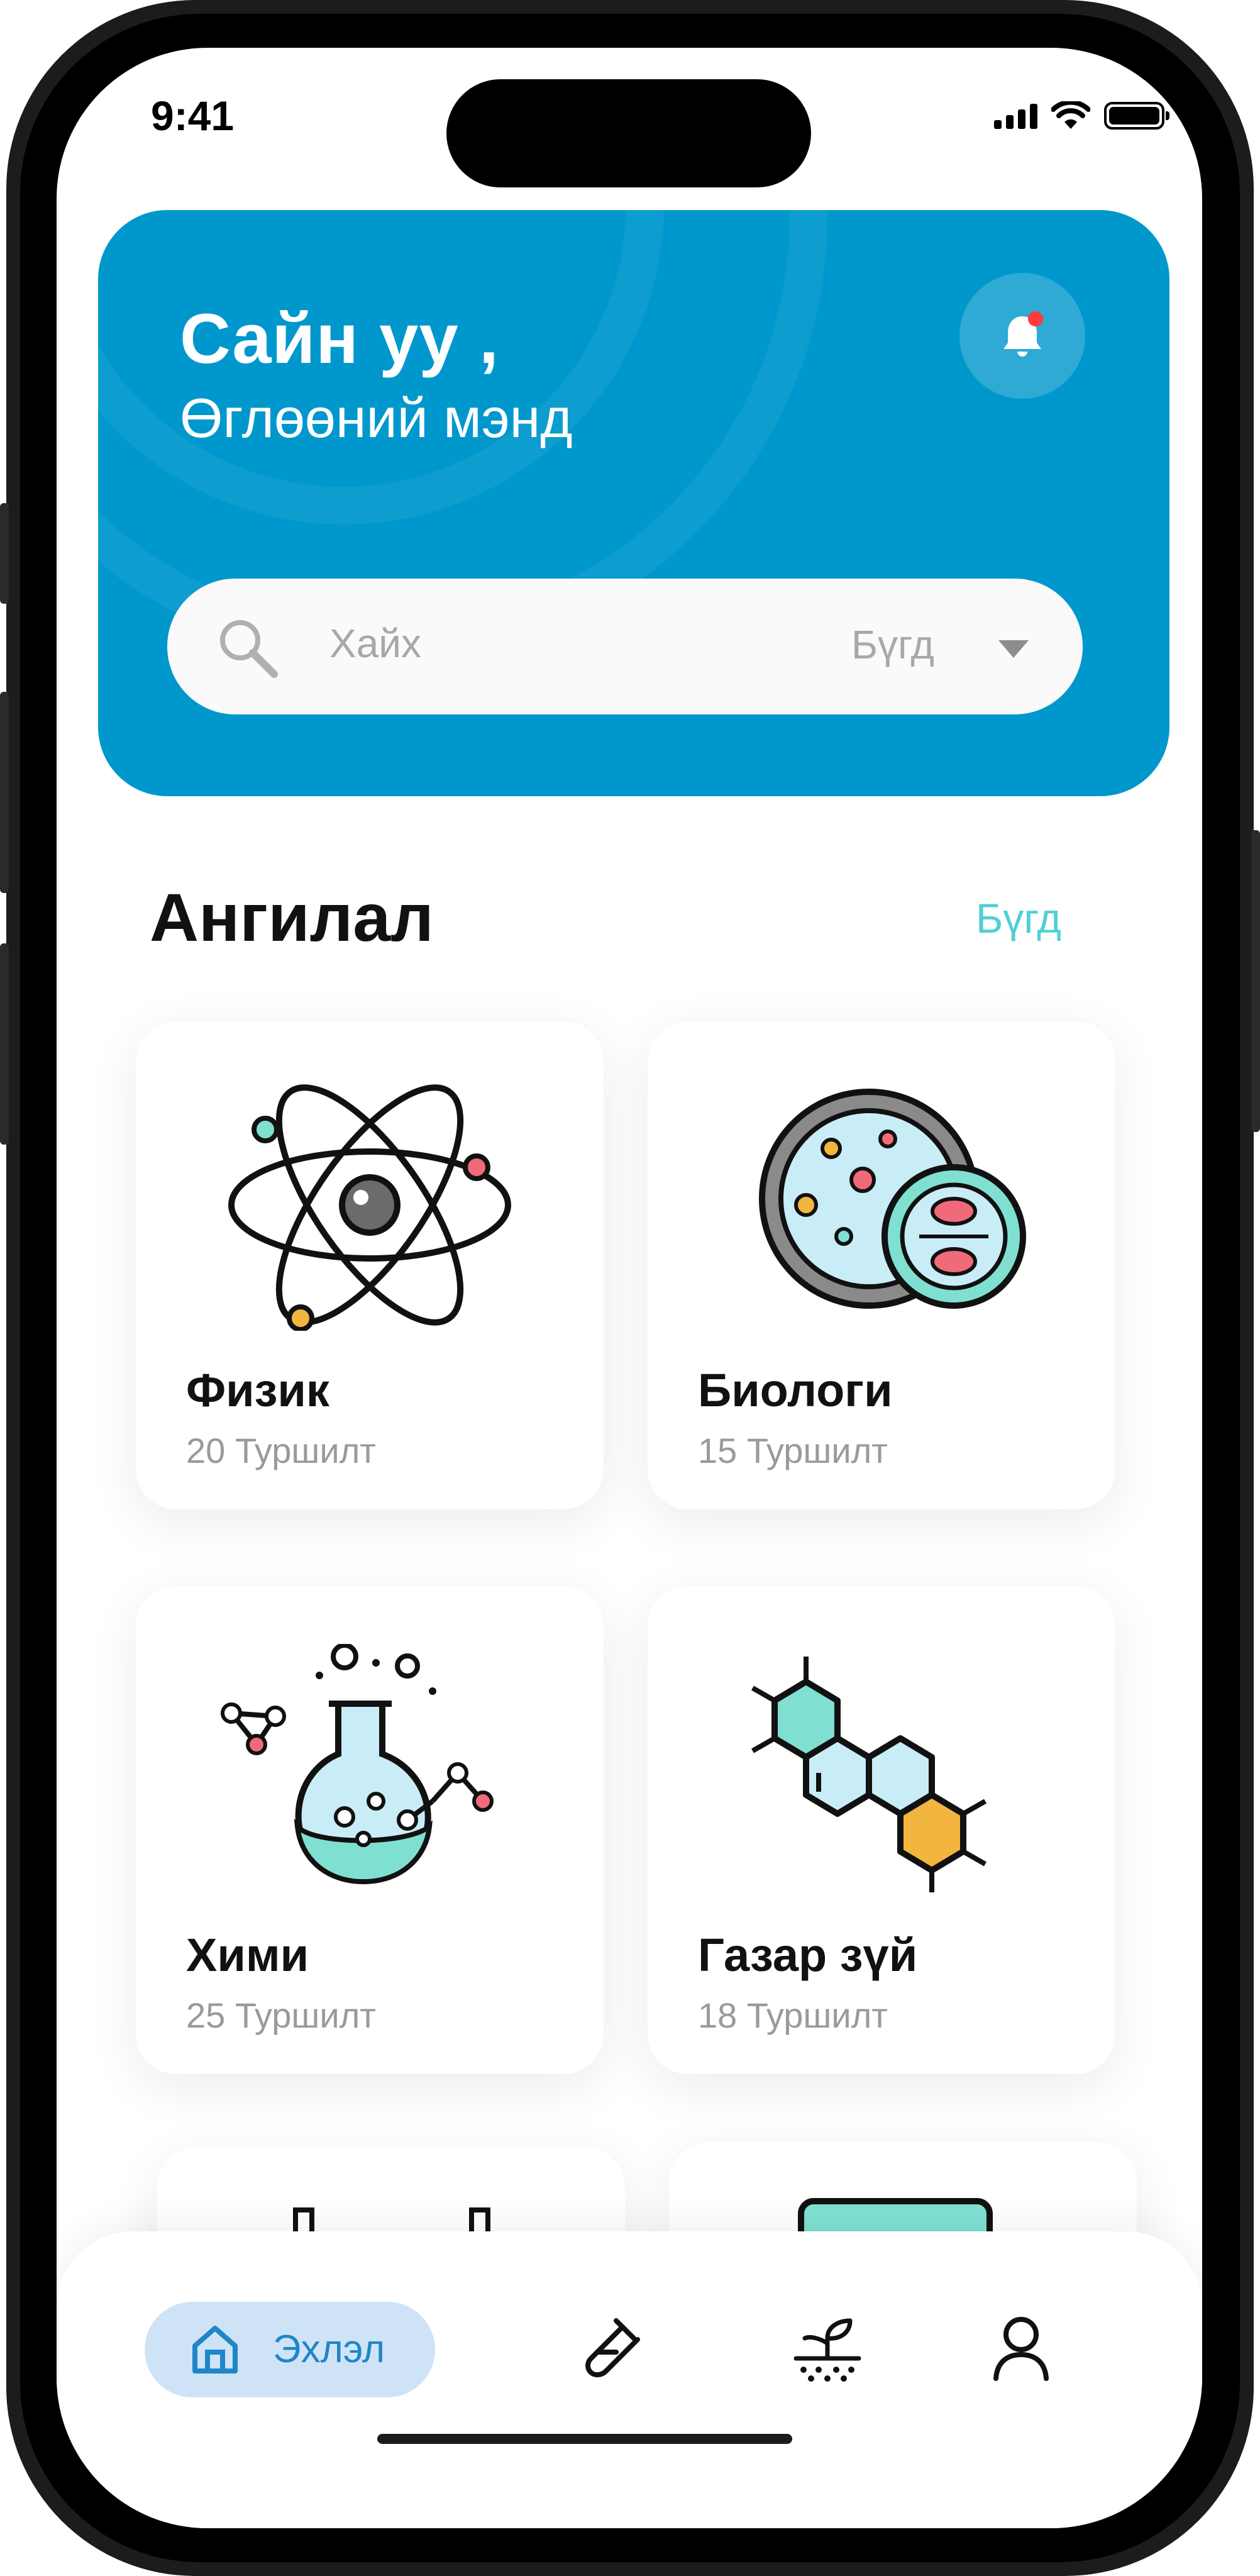 This screenshot has height=2576, width=1260. I want to click on tab-home: Эхлэл, so click(290, 2349).